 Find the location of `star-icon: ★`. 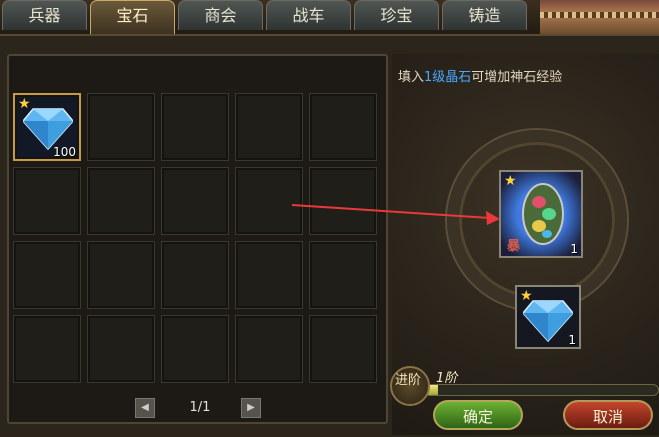

star-icon: ★ is located at coordinates (510, 181).